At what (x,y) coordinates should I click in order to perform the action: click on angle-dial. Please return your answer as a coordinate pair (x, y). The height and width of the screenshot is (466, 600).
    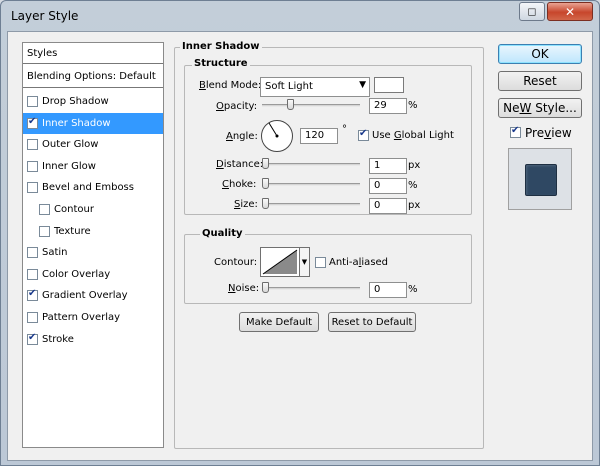
    Looking at the image, I should click on (277, 136).